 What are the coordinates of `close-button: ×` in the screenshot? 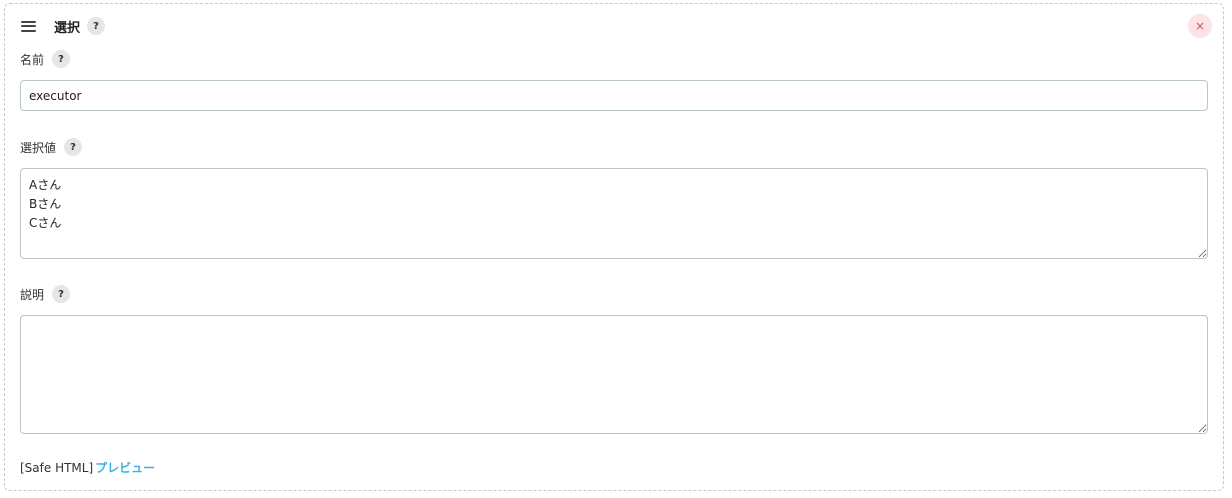 It's located at (1200, 26).